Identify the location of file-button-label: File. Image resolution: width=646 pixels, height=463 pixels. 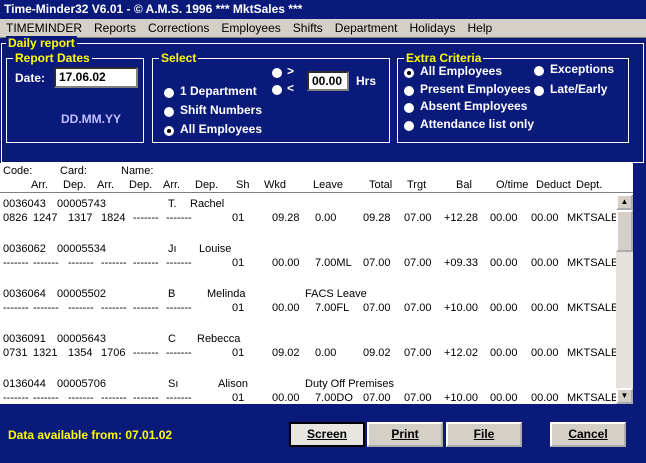
(484, 434).